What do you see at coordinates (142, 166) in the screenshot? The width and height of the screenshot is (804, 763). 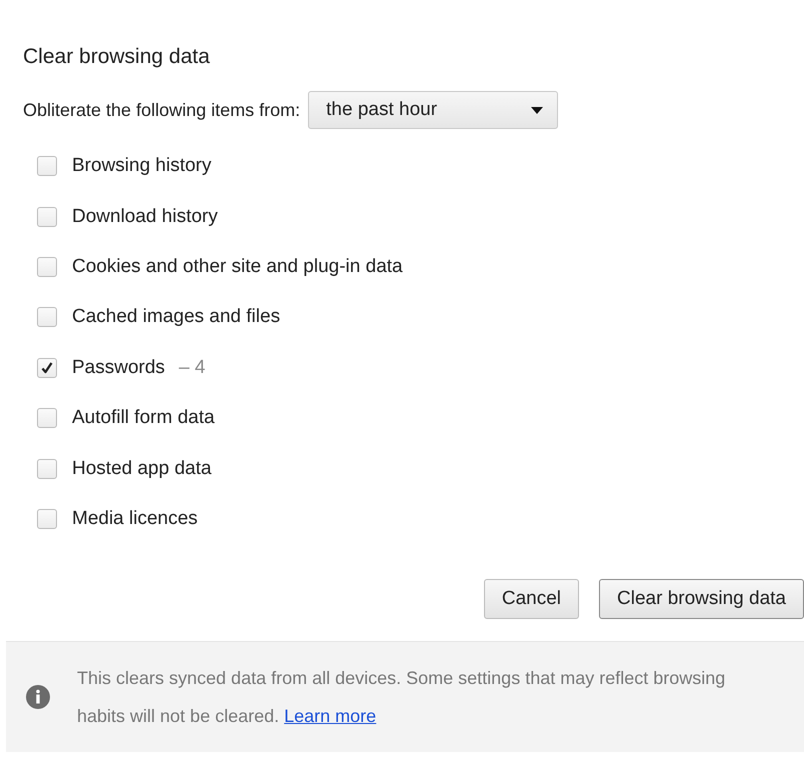 I see `checkbox-label: Browsing history` at bounding box center [142, 166].